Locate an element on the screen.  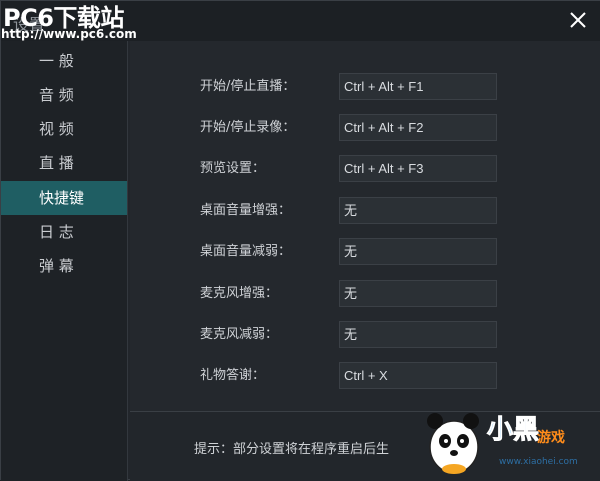
hotkey-label-gift-thanks: 礼物答谢： is located at coordinates (233, 375).